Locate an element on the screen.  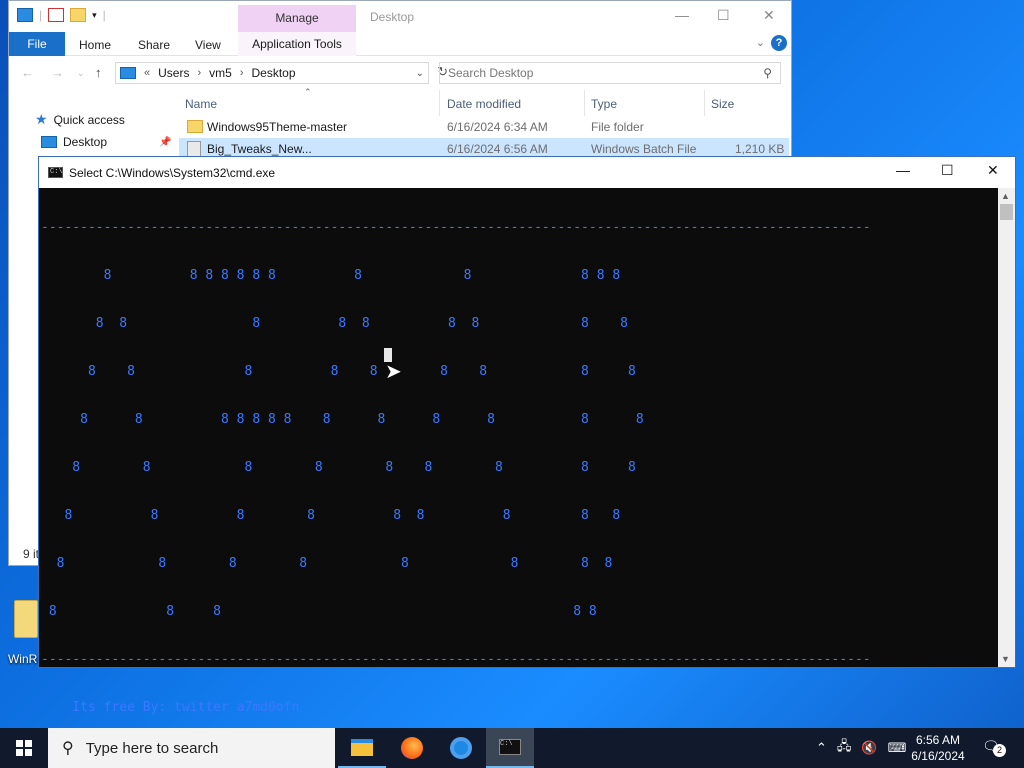
star-icon: ★ is located at coordinates (41, 119).